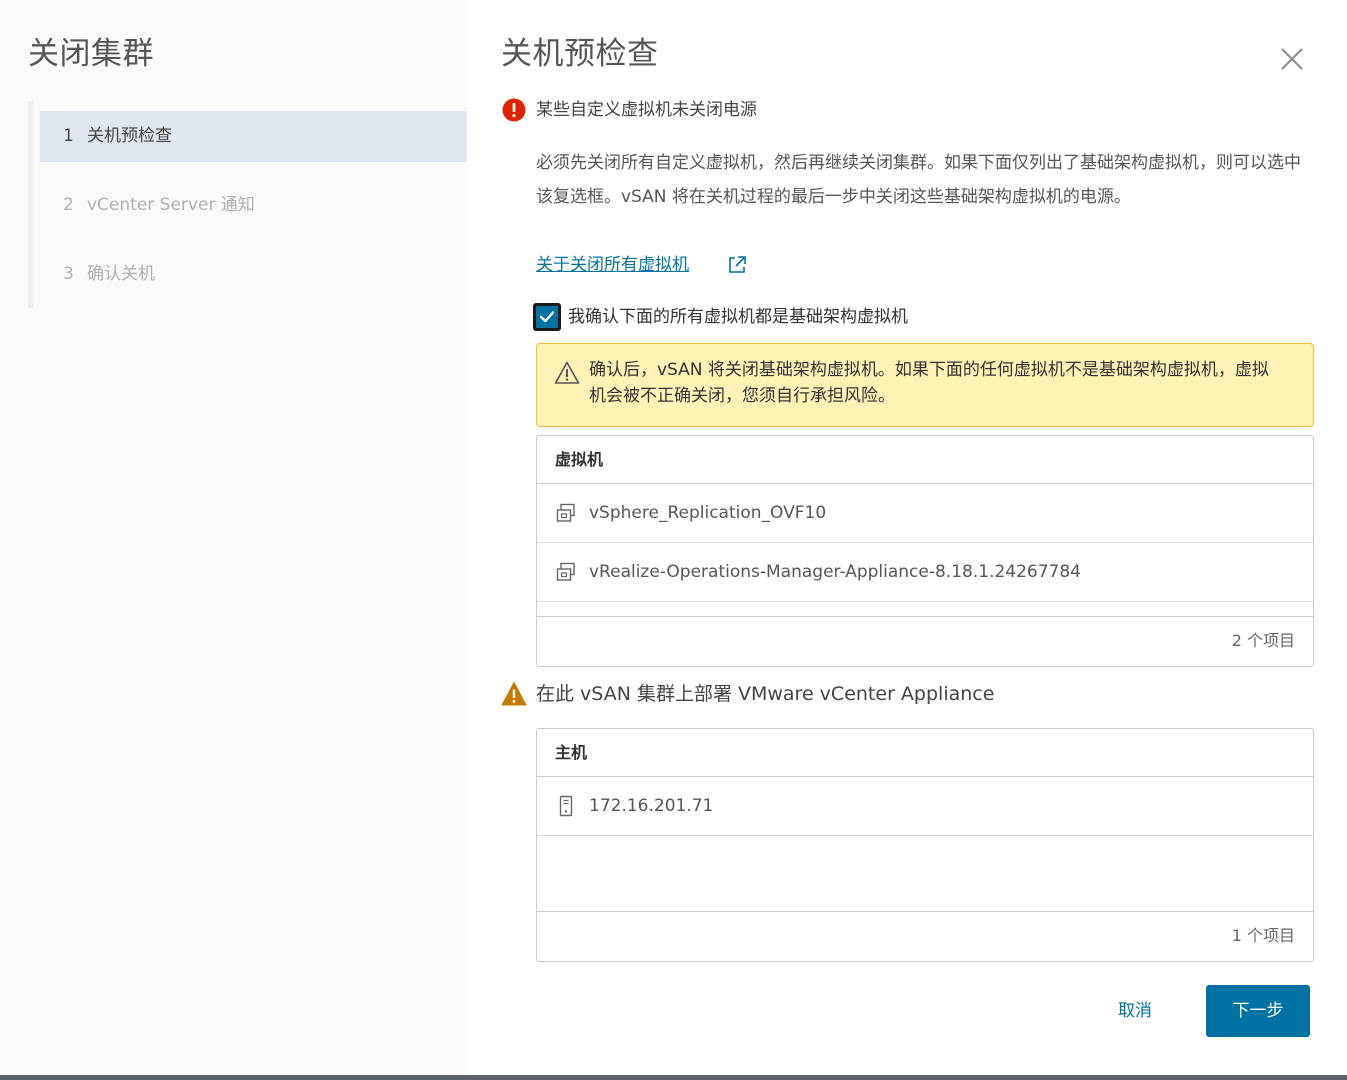  What do you see at coordinates (925, 806) in the screenshot?
I see `table-row: 172.16.201.71` at bounding box center [925, 806].